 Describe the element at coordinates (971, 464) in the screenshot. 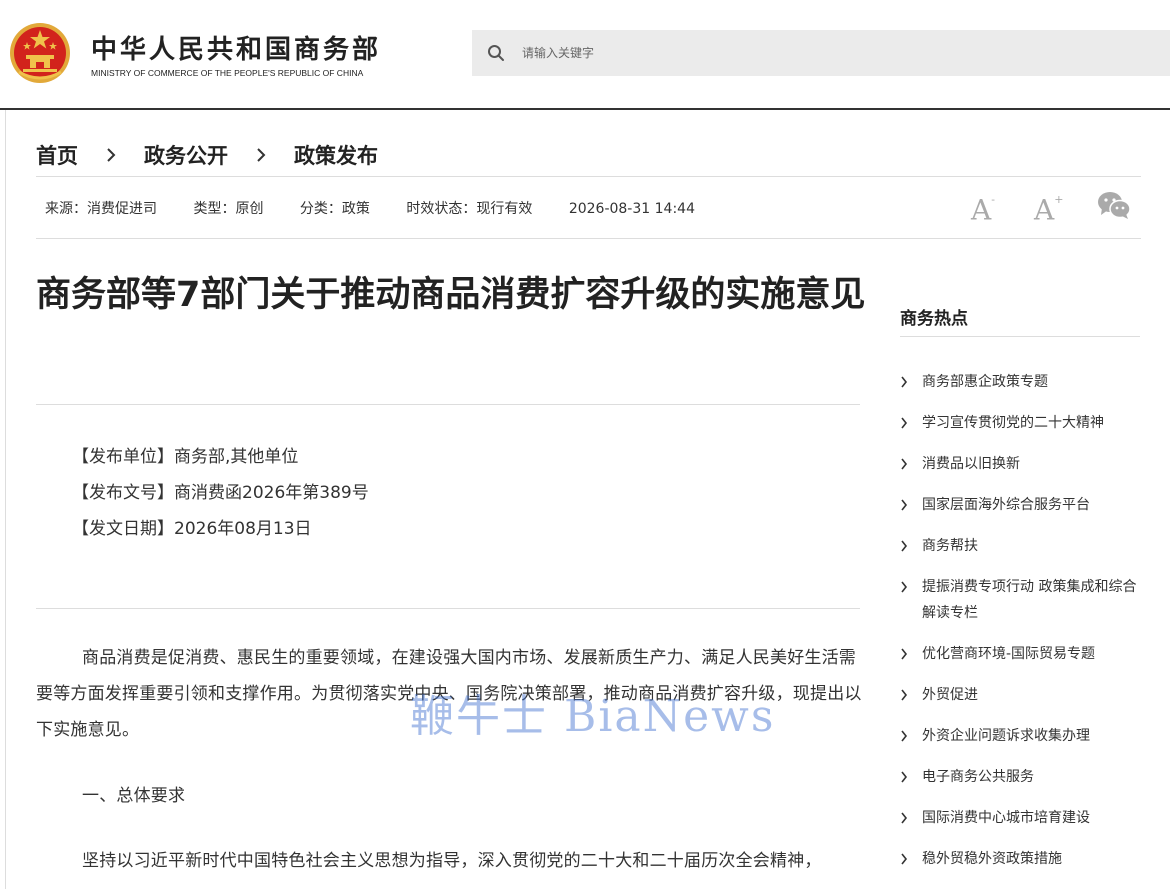

I see `sidebar-item-label: 消费品以旧换新` at that location.